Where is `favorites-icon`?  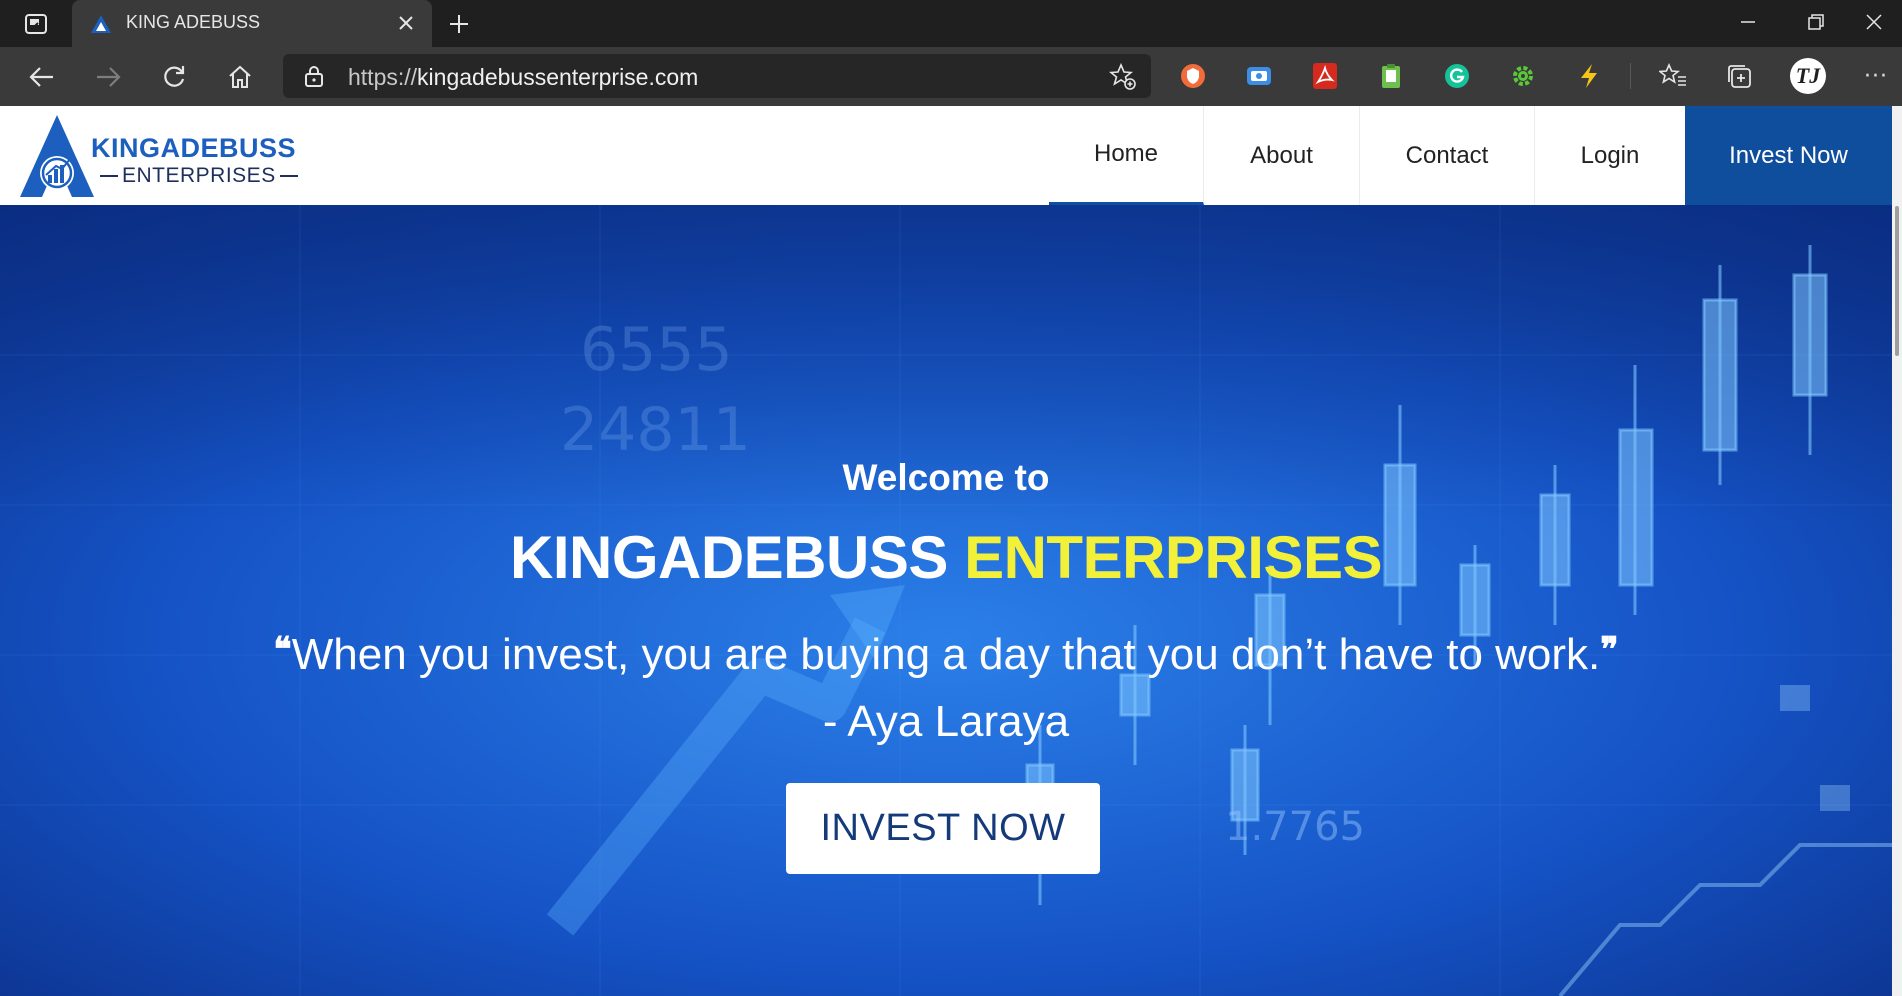 favorites-icon is located at coordinates (1673, 76).